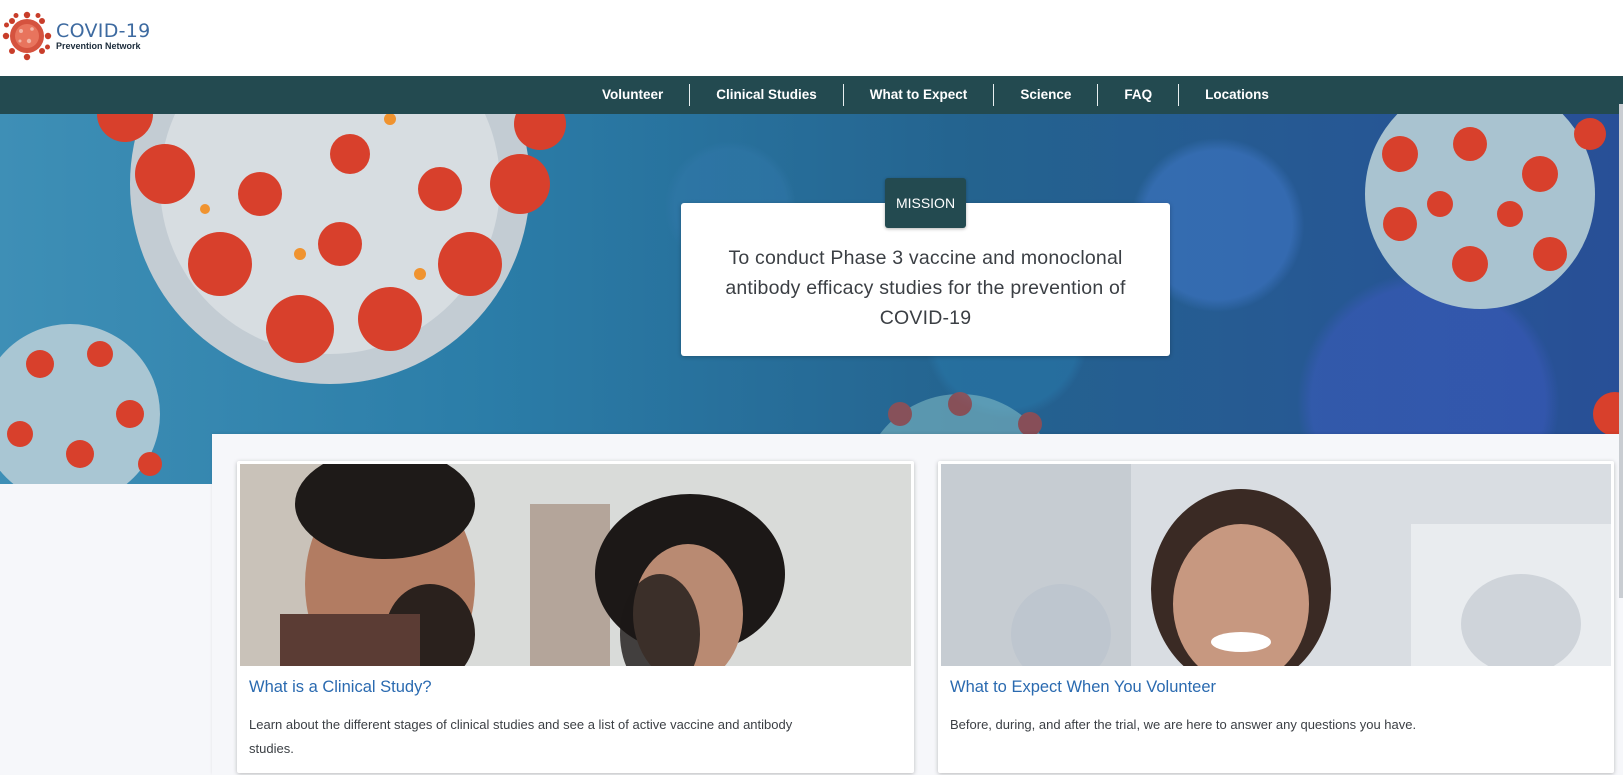  I want to click on nav-item-science: Science, so click(1045, 95).